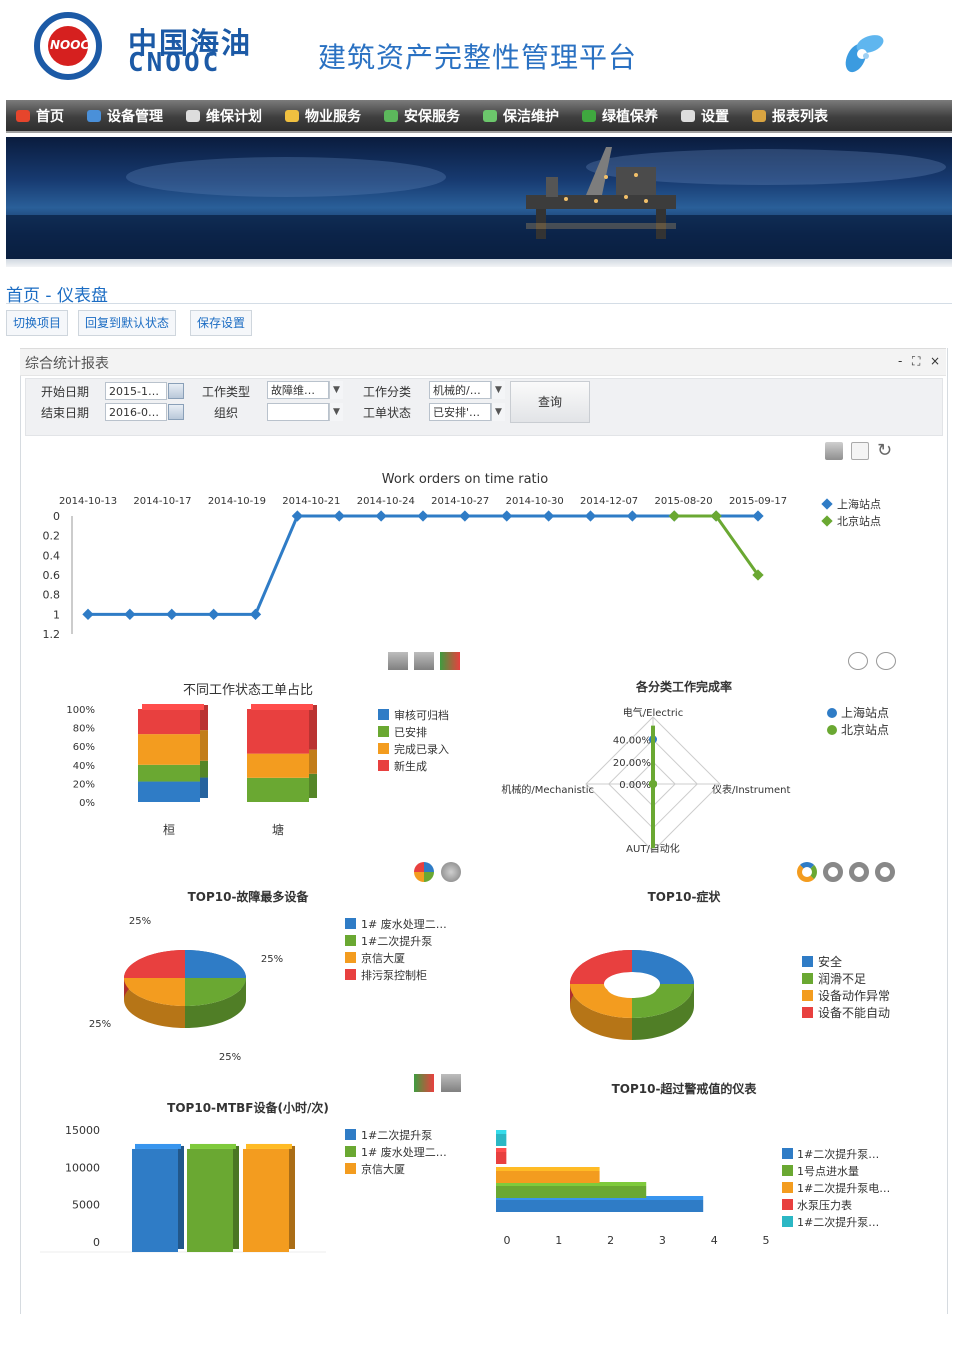 Image resolution: width=954 pixels, height=1354 pixels. I want to click on x-tick-label: 2014-10-24, so click(386, 501).